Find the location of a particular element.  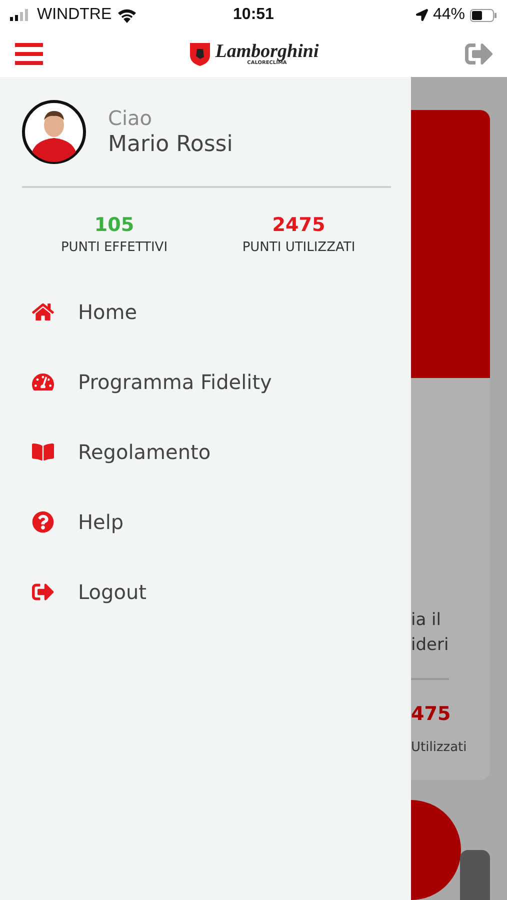

menu-icon is located at coordinates (29, 53).